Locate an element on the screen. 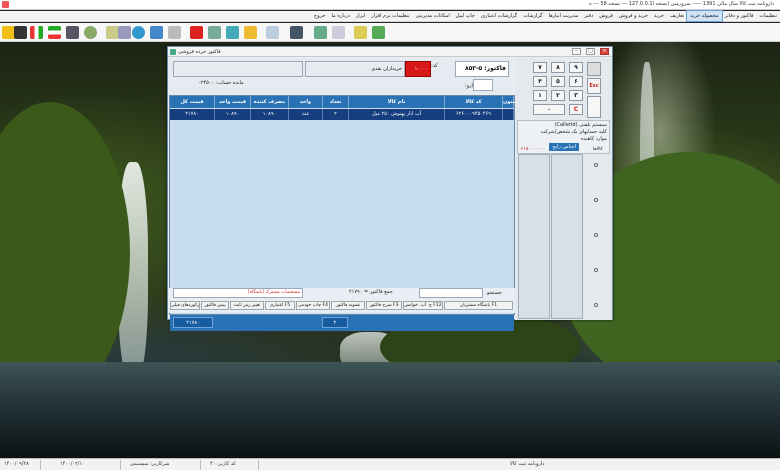 Image resolution: width=780 pixels, height=470 pixels. weight-input is located at coordinates (483, 85).